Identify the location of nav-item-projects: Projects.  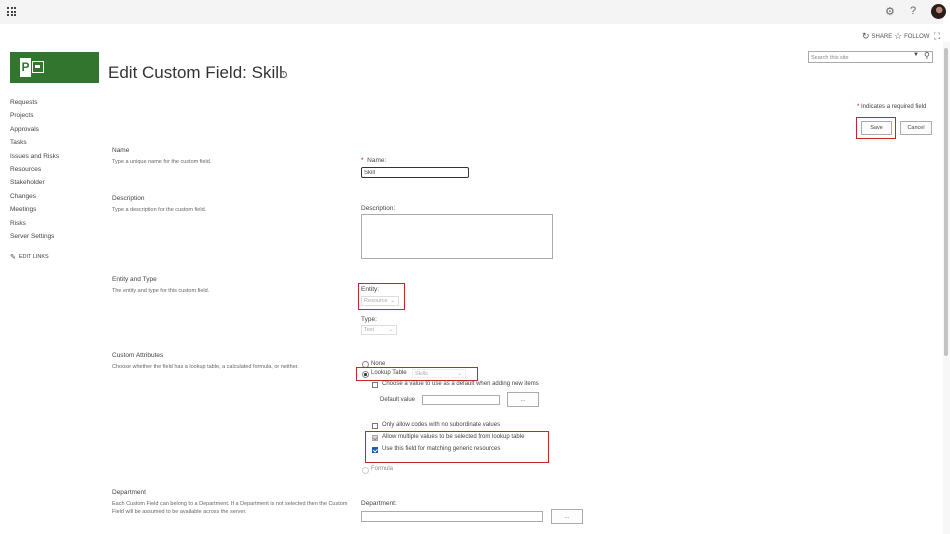
(21, 115).